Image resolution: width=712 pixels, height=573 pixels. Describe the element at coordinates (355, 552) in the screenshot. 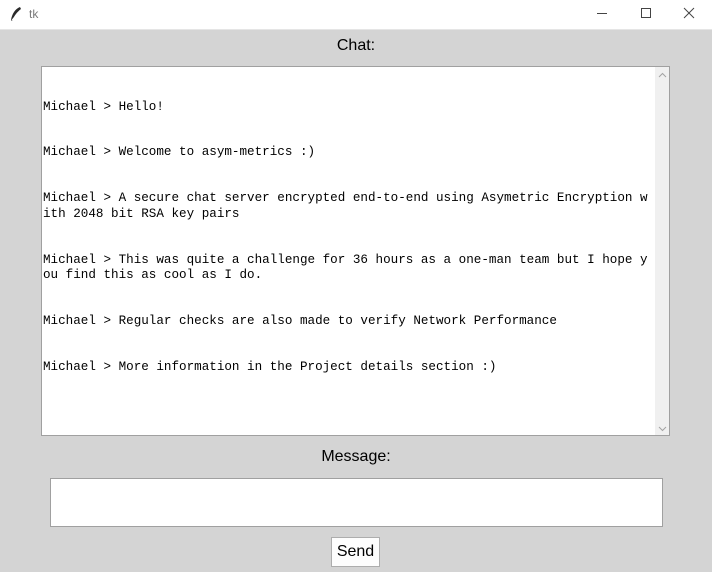

I see `send-button: Send` at that location.